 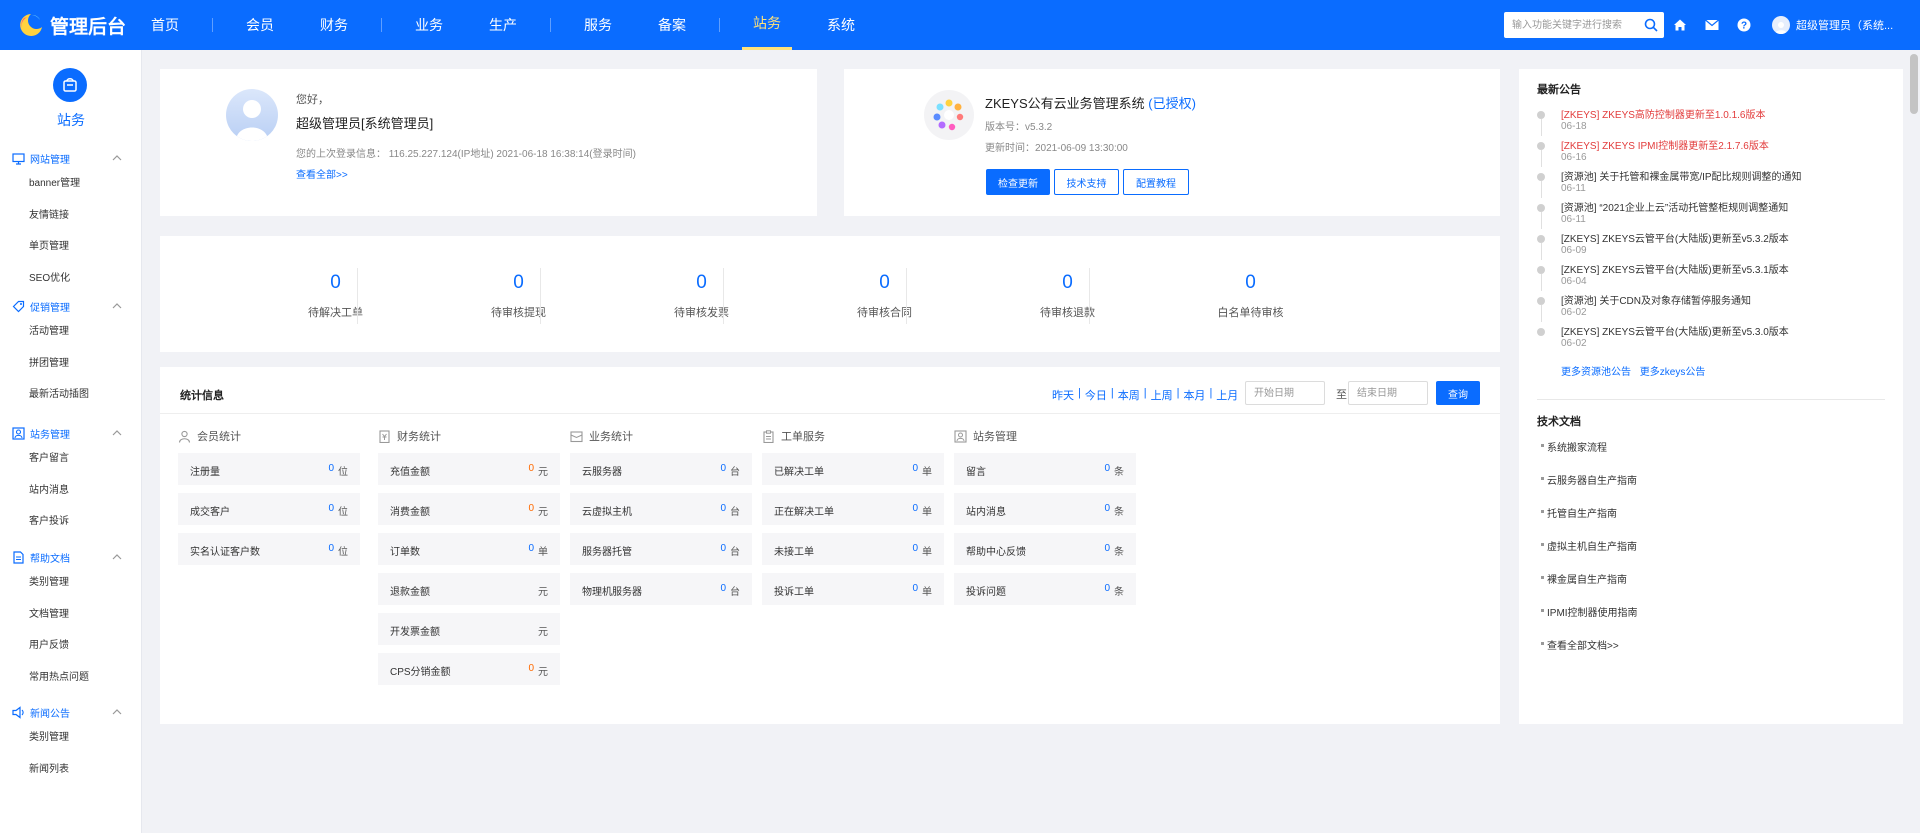 I want to click on view-all-link: 查看全部>>, so click(x=322, y=173).